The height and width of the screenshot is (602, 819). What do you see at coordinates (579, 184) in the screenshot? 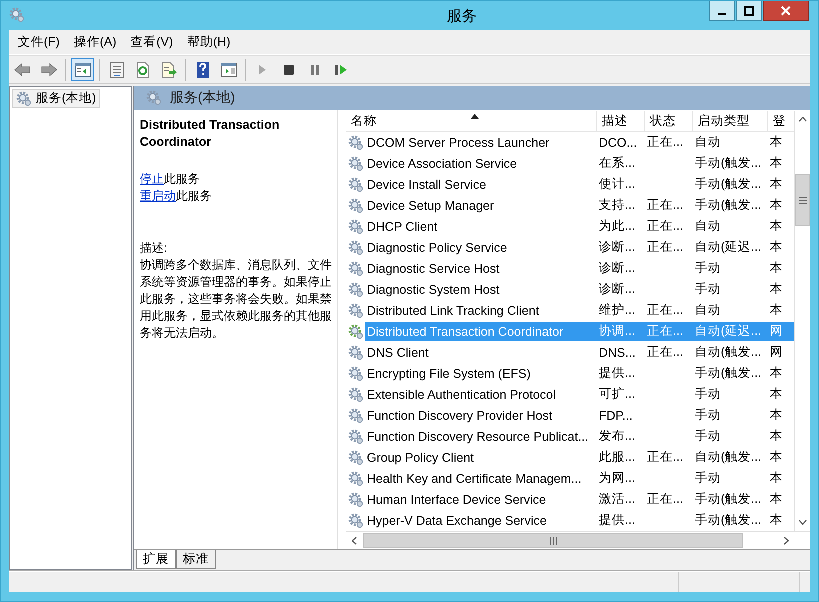
I see `table-row: Device Install Service 使计... 手动(触发... 本` at bounding box center [579, 184].